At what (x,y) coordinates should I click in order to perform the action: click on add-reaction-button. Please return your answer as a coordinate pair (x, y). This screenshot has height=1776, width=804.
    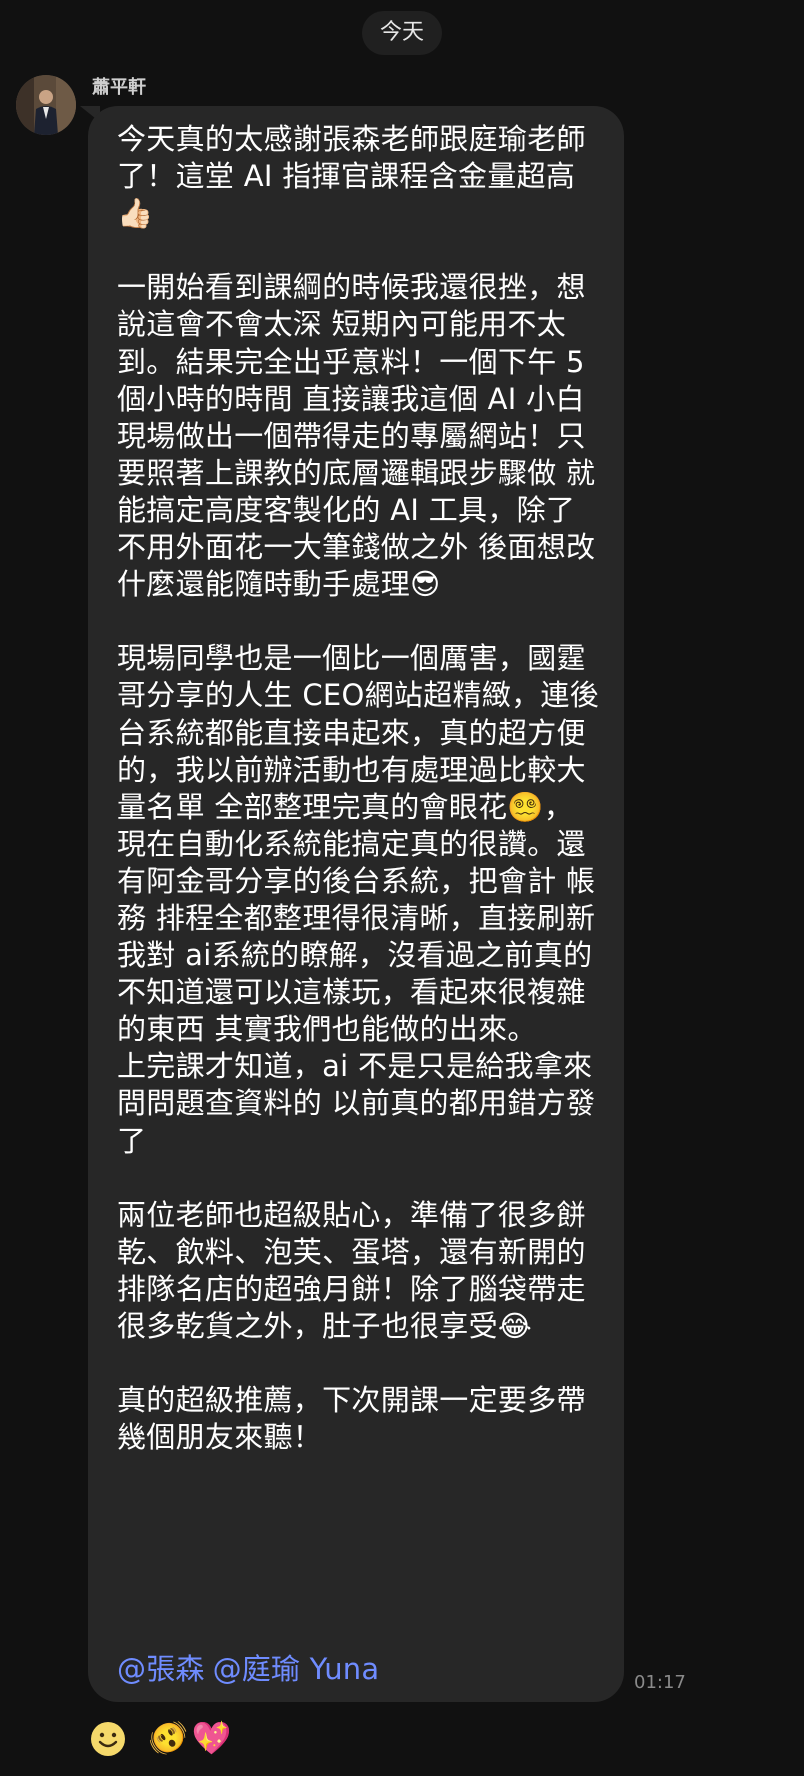
    Looking at the image, I should click on (108, 1739).